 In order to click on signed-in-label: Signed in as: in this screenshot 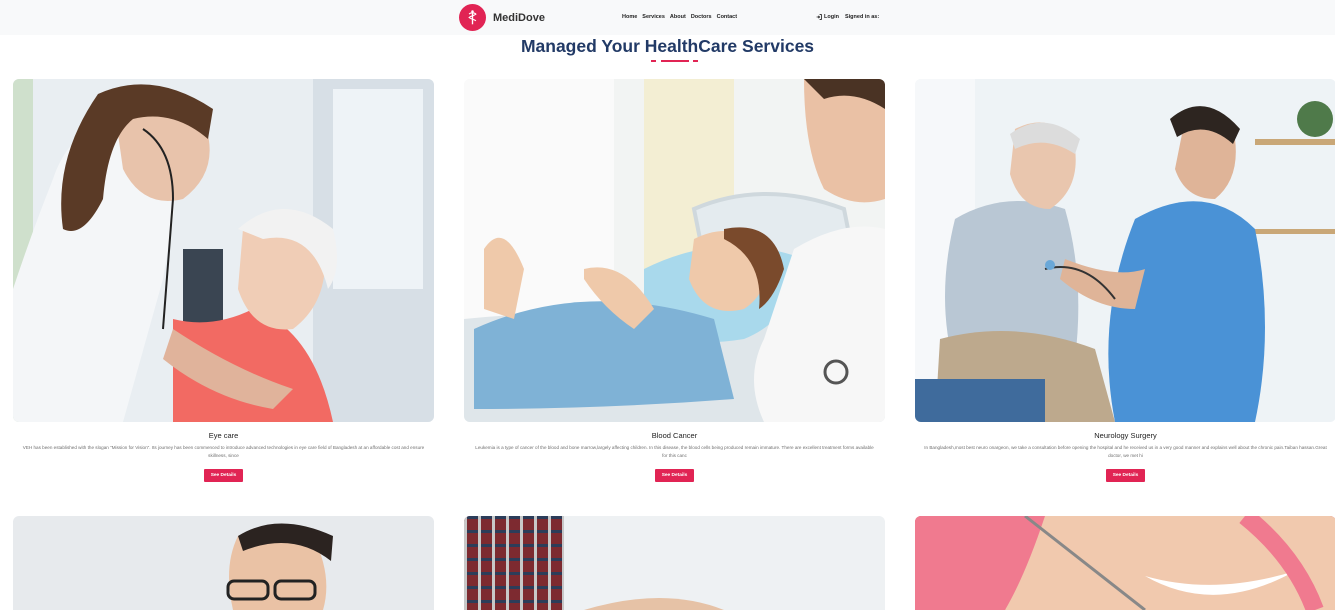, I will do `click(862, 17)`.